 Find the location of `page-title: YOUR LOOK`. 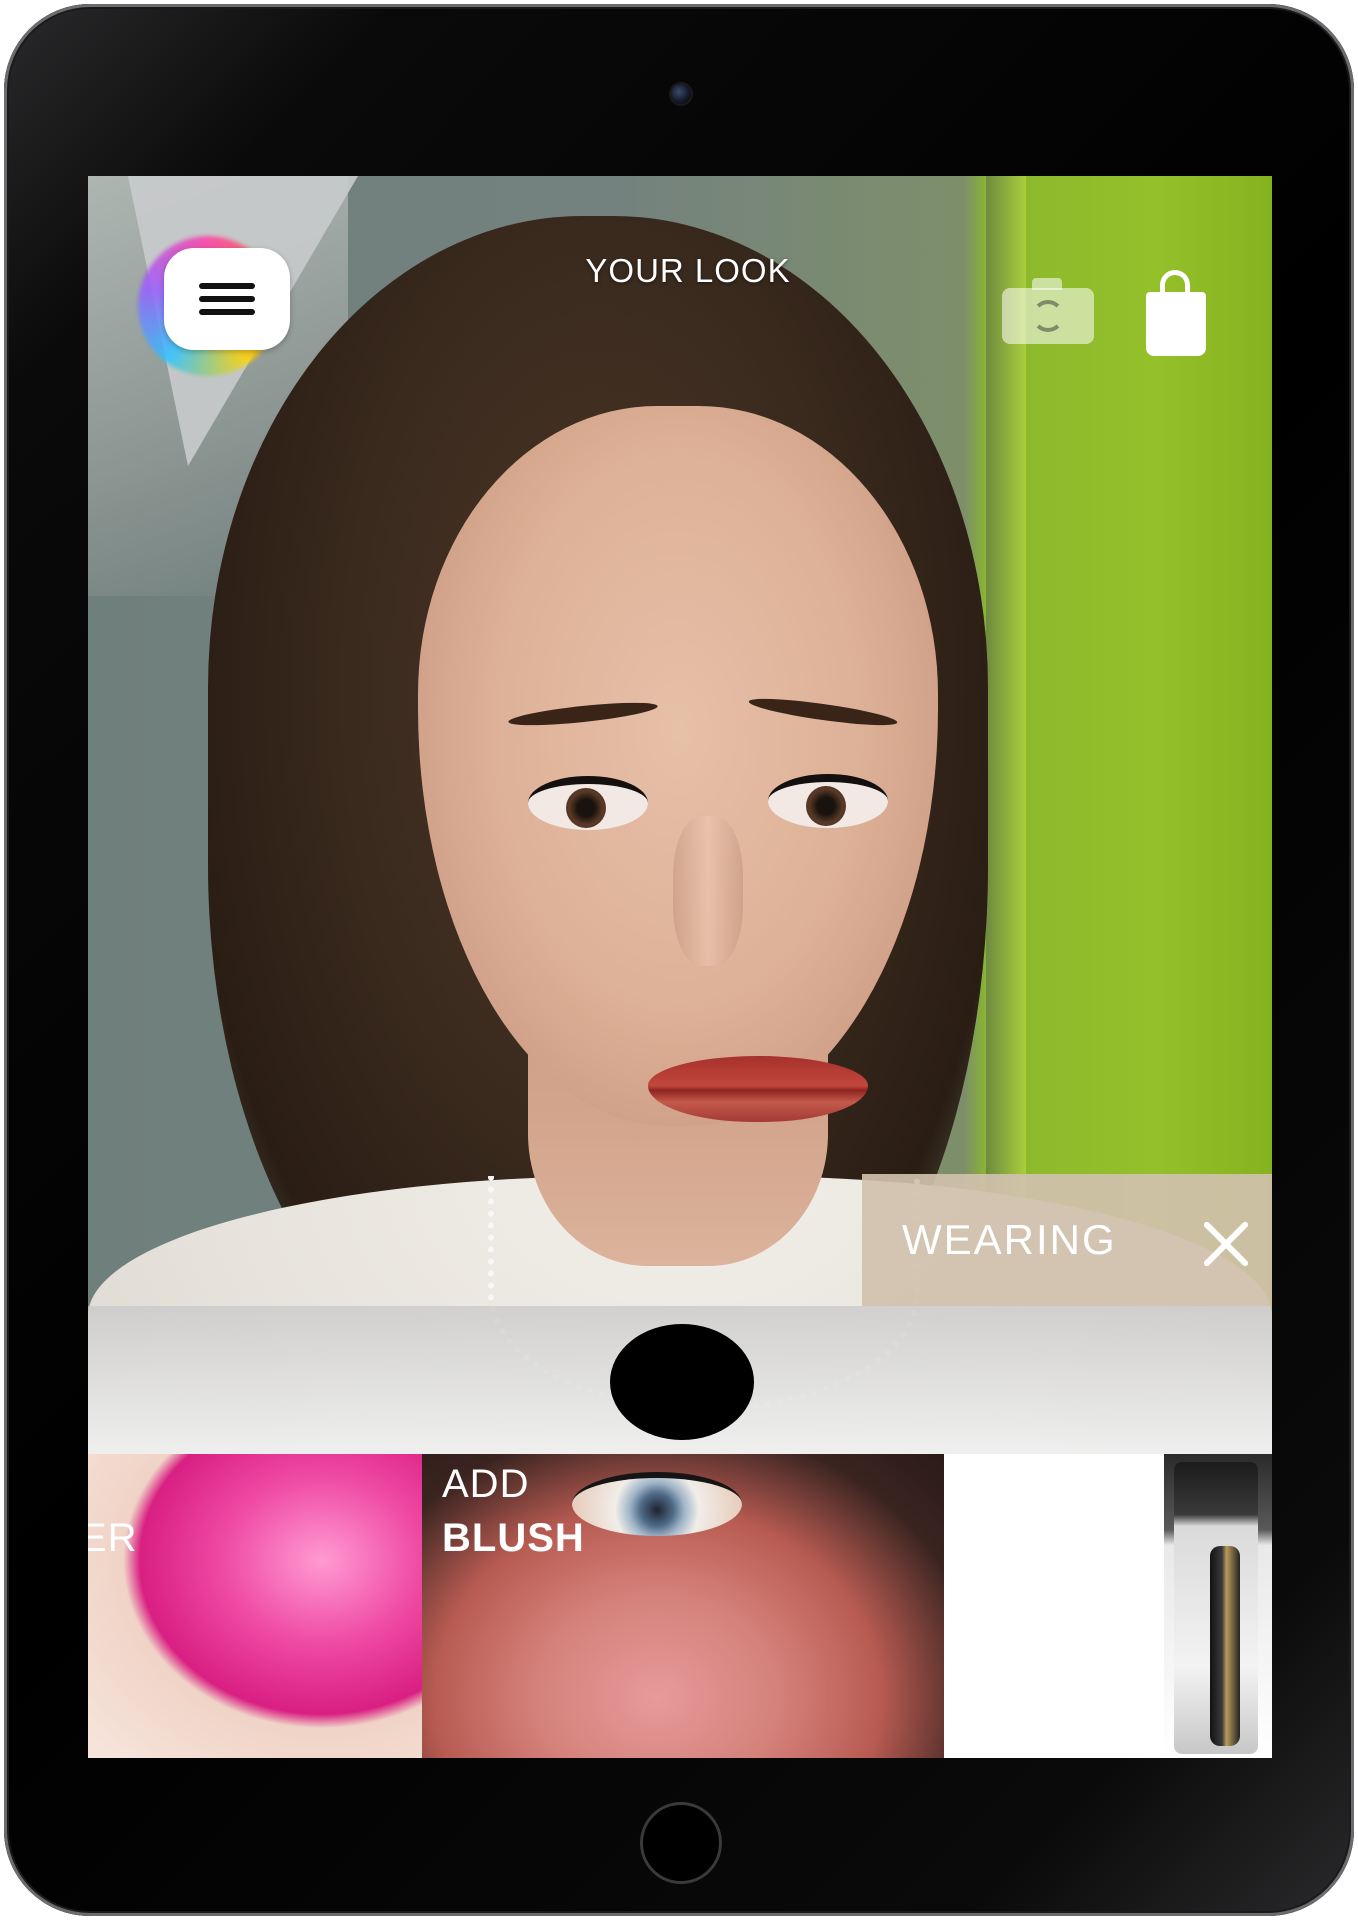

page-title: YOUR LOOK is located at coordinates (688, 270).